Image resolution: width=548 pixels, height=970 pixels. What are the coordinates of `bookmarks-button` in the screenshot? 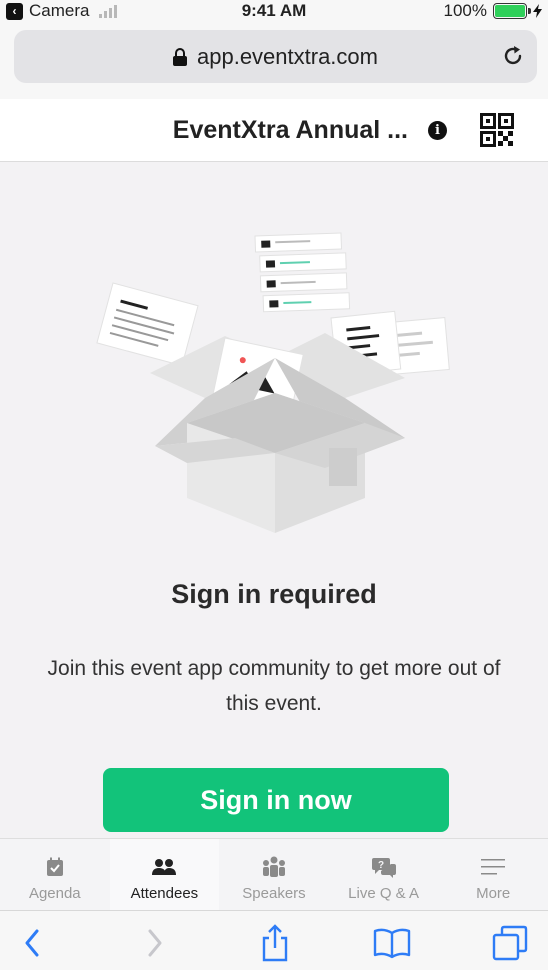 It's located at (392, 943).